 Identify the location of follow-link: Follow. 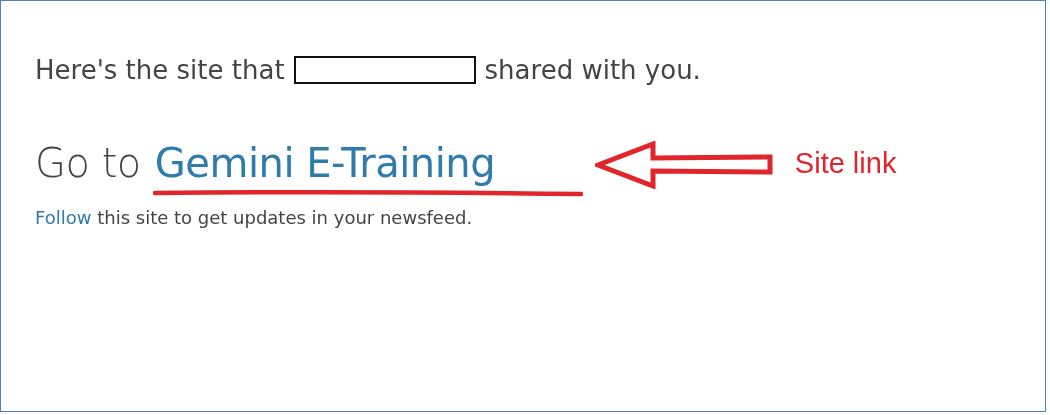
(63, 217).